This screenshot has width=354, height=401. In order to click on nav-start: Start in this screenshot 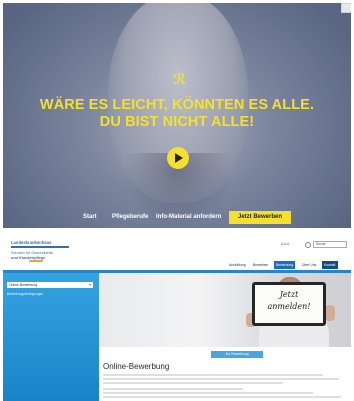, I will do `click(90, 217)`.